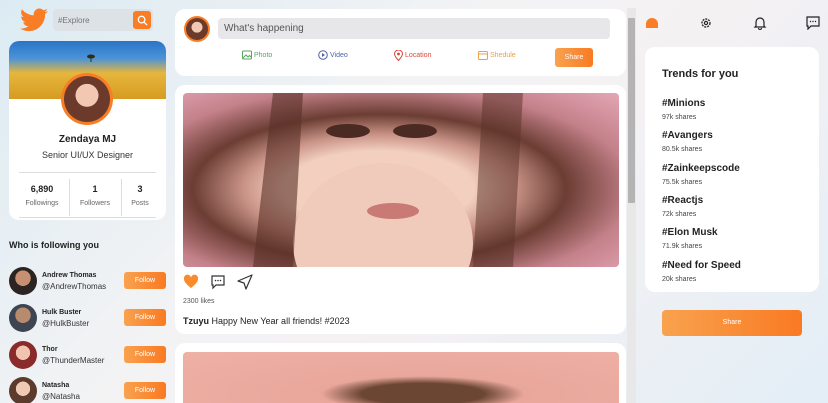  What do you see at coordinates (74, 286) in the screenshot?
I see `follower-handle: @AndrewThomas` at bounding box center [74, 286].